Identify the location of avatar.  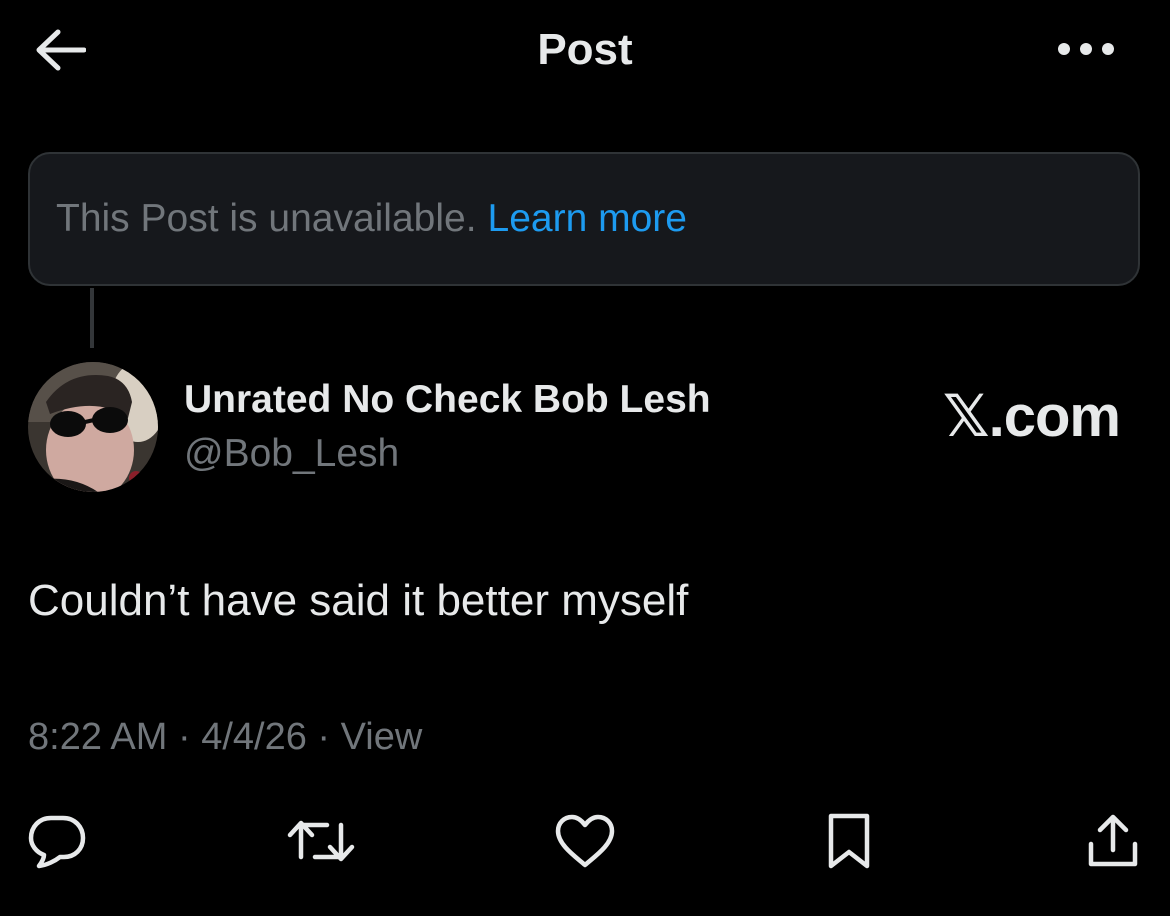
(93, 427).